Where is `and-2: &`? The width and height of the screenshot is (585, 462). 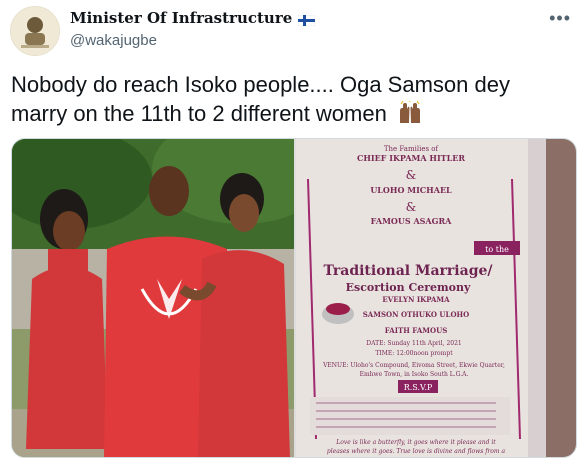 and-2: & is located at coordinates (411, 207).